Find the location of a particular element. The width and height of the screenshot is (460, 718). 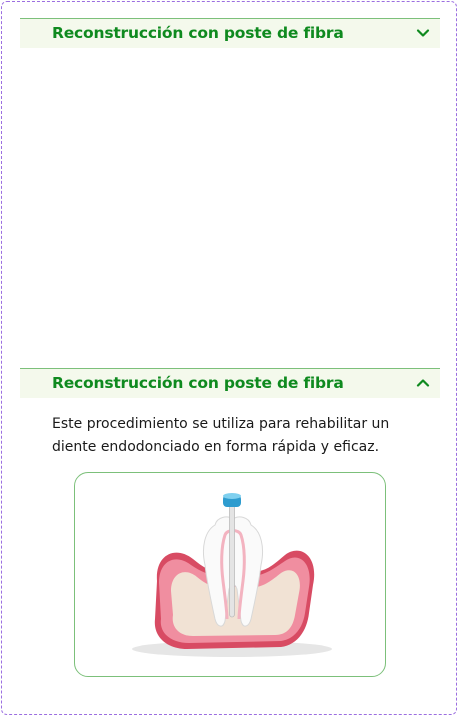

tooth-fiber-post-illustration is located at coordinates (232, 575).